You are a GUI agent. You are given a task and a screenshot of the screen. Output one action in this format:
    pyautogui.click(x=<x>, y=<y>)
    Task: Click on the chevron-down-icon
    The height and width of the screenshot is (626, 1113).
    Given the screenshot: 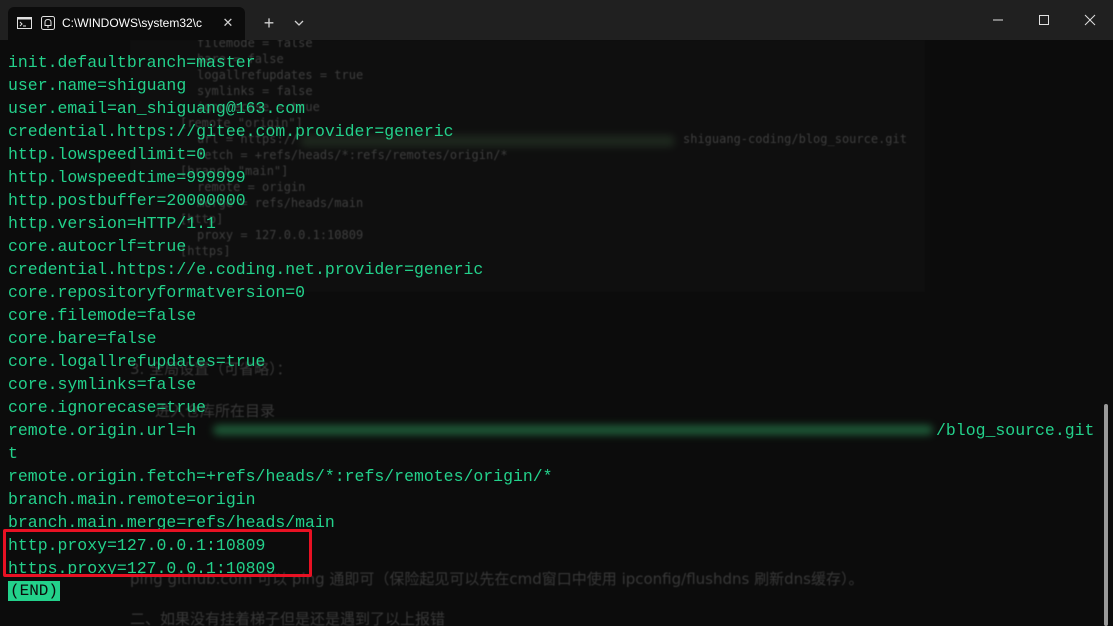 What is the action you would take?
    pyautogui.click(x=299, y=23)
    